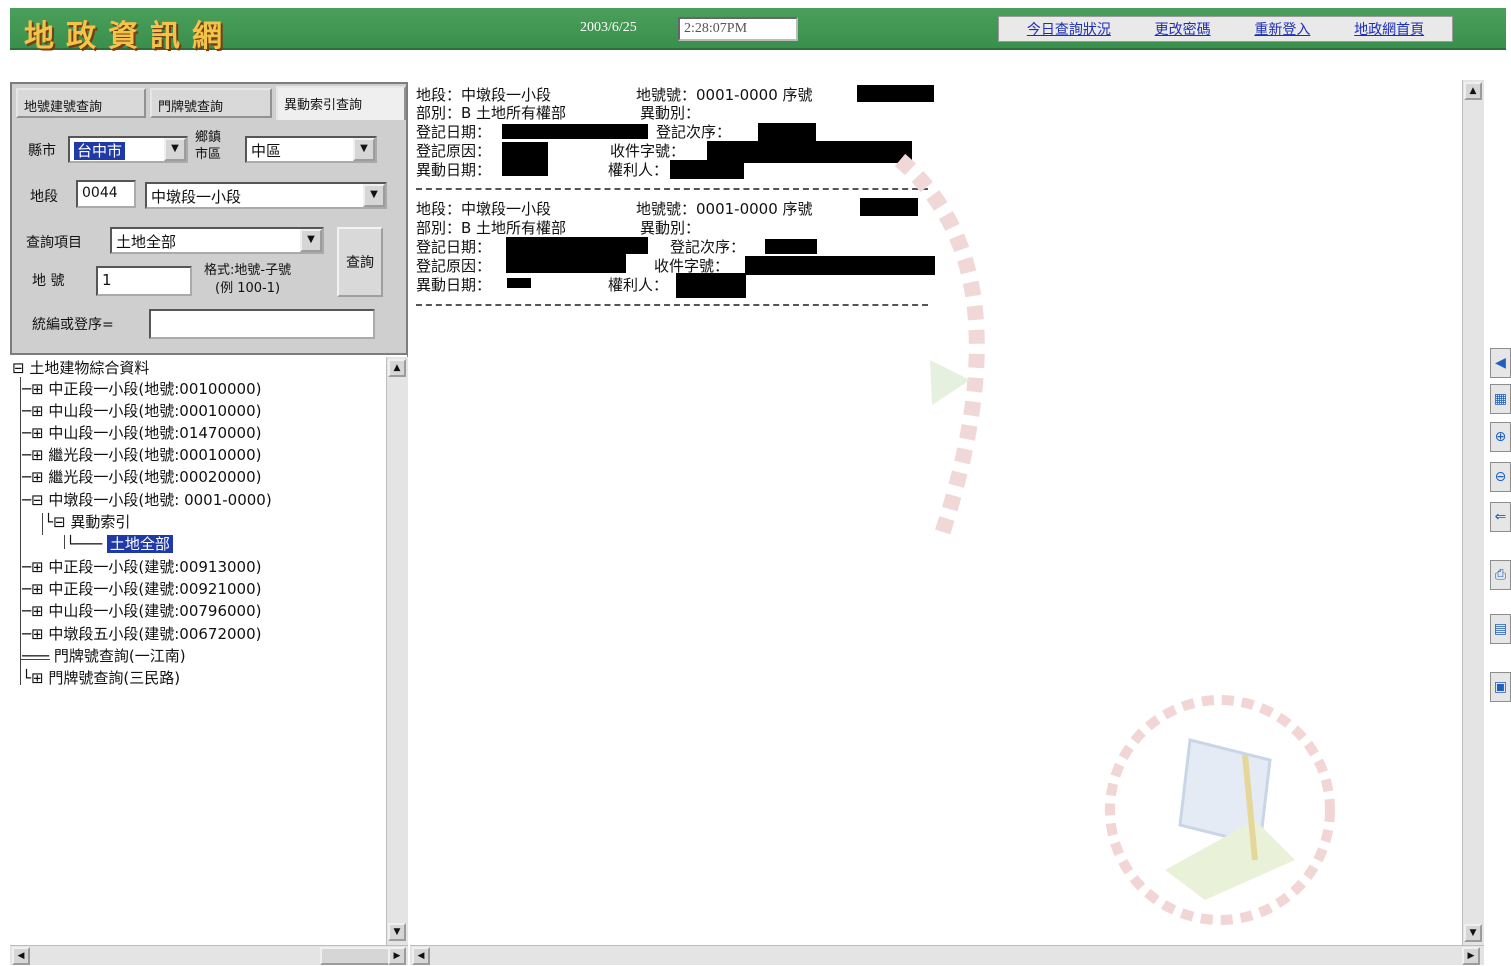  What do you see at coordinates (119, 543) in the screenshot?
I see `tree-leaf-selected: └─── 土地全部` at bounding box center [119, 543].